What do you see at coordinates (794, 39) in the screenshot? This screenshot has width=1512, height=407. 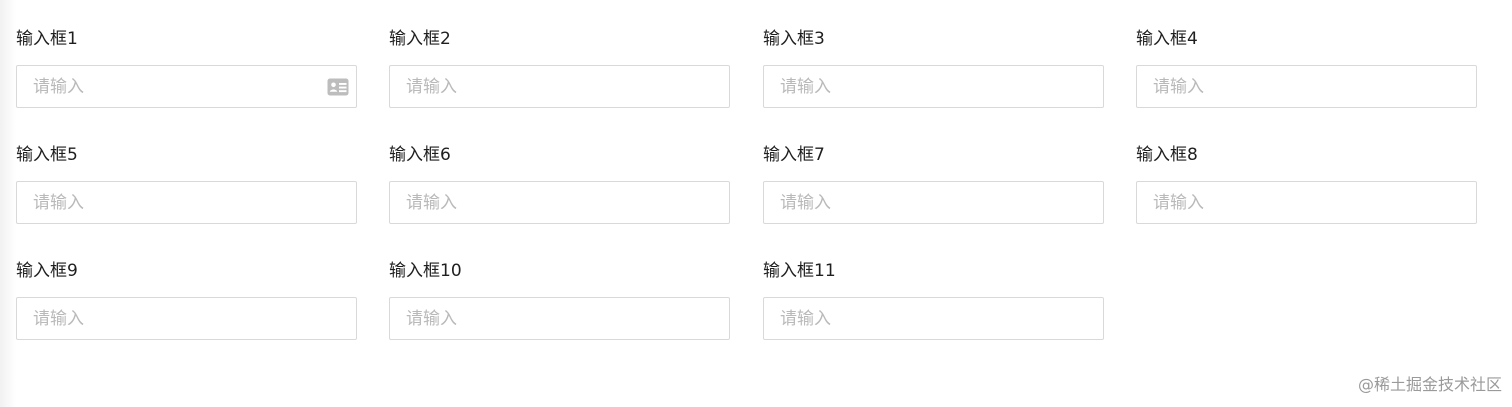 I see `field-label: 输入框3` at bounding box center [794, 39].